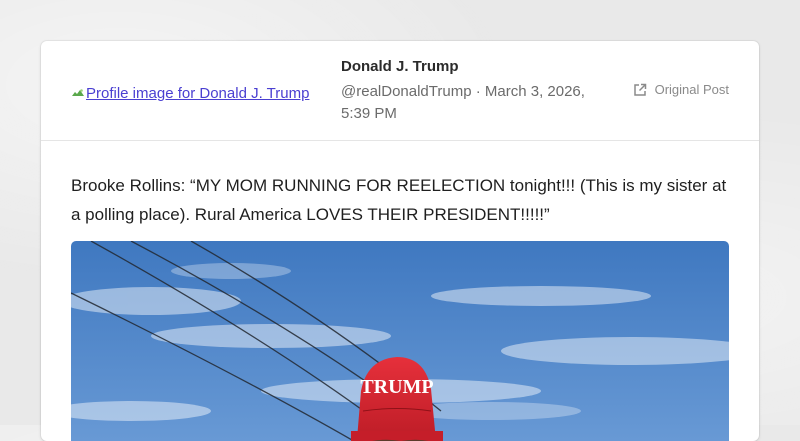 This screenshot has width=800, height=441. I want to click on avatar: Profile image for Donald J. Trump, so click(201, 93).